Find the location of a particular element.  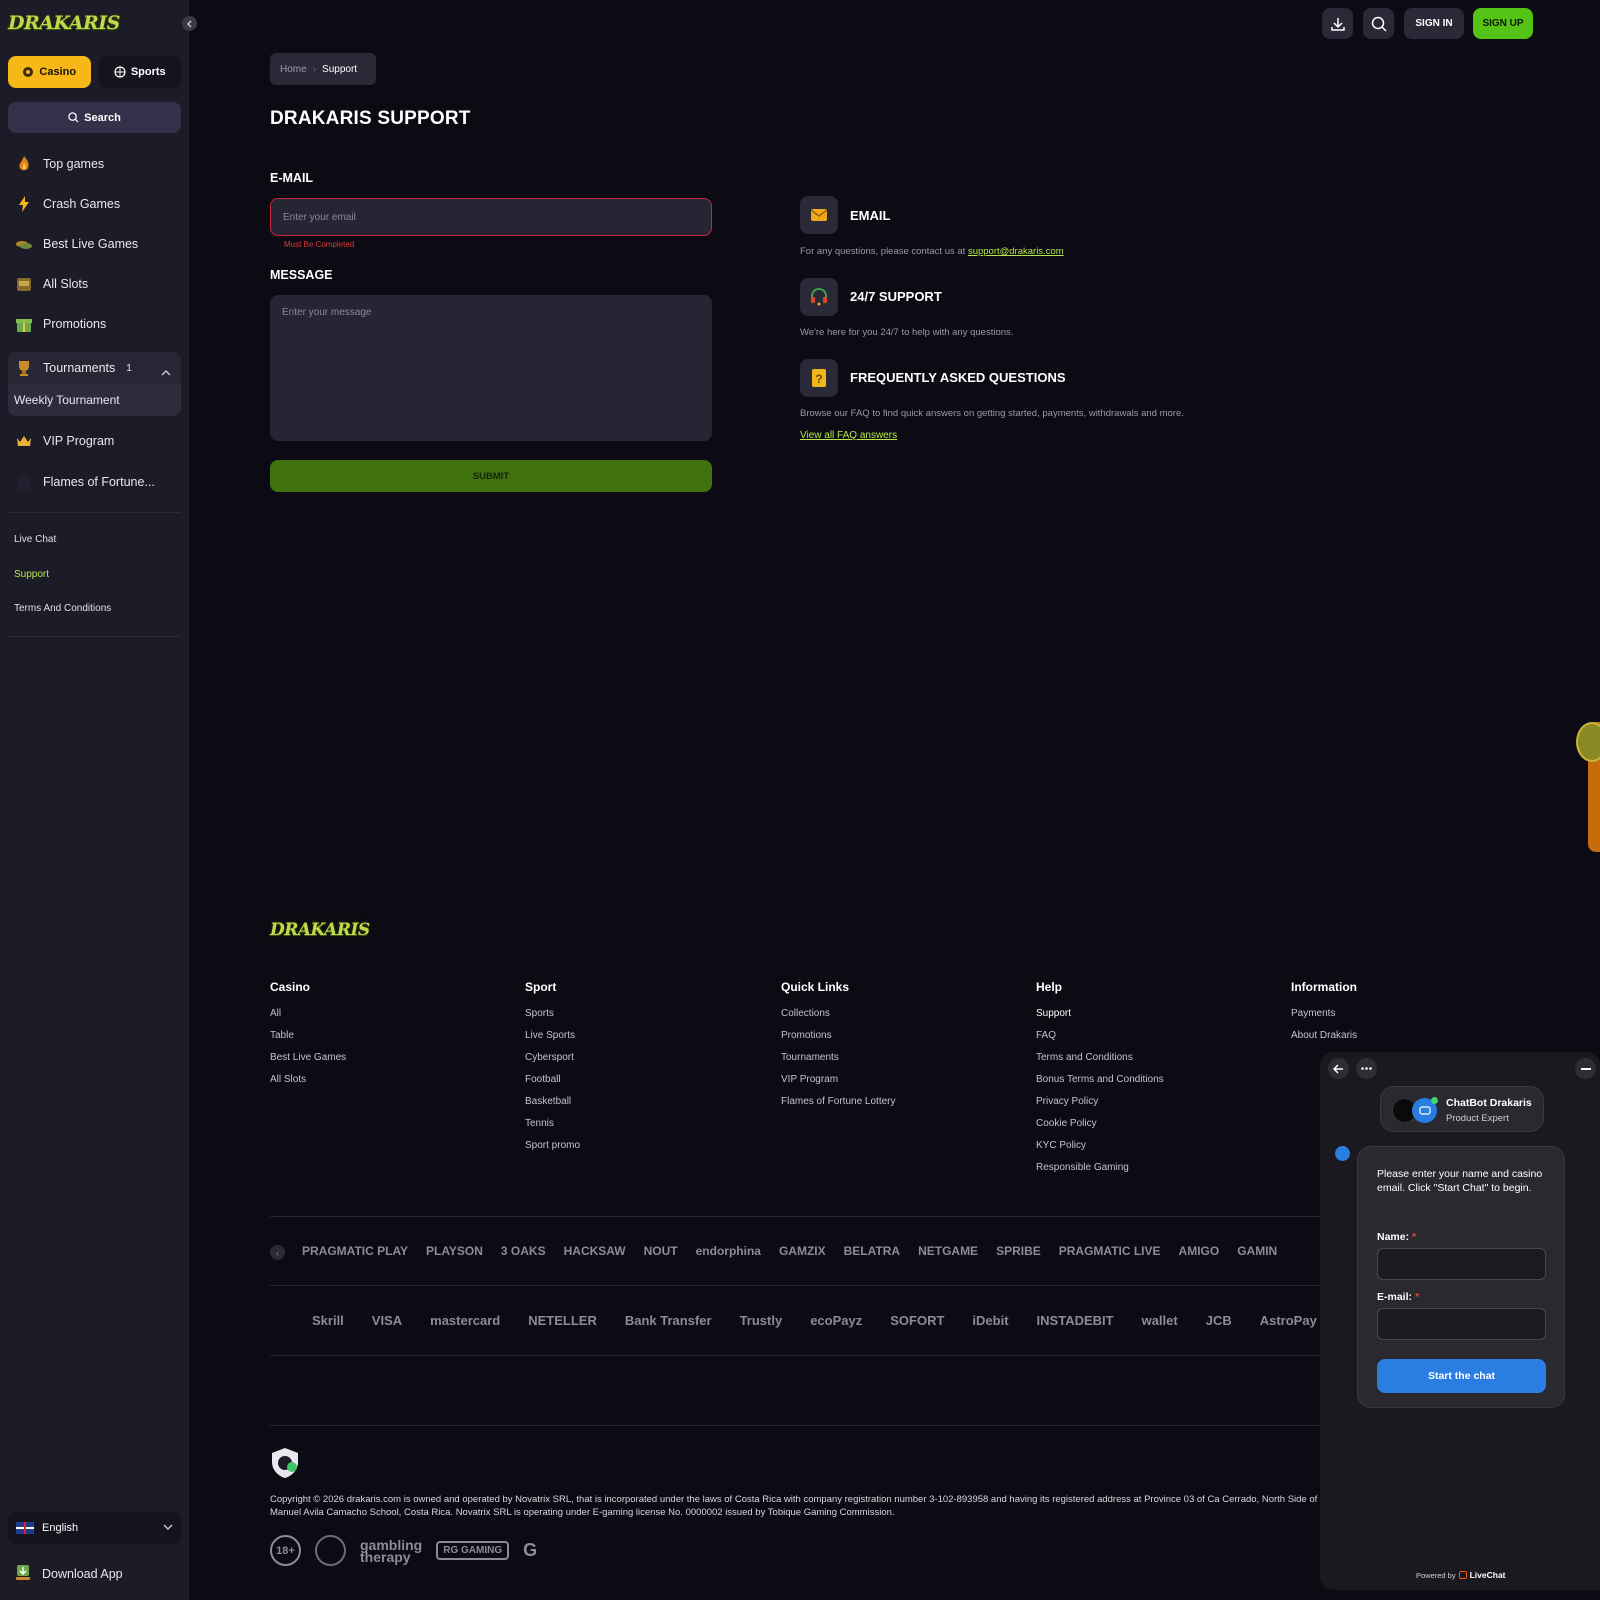

footer-link: Sports is located at coordinates (552, 1019).